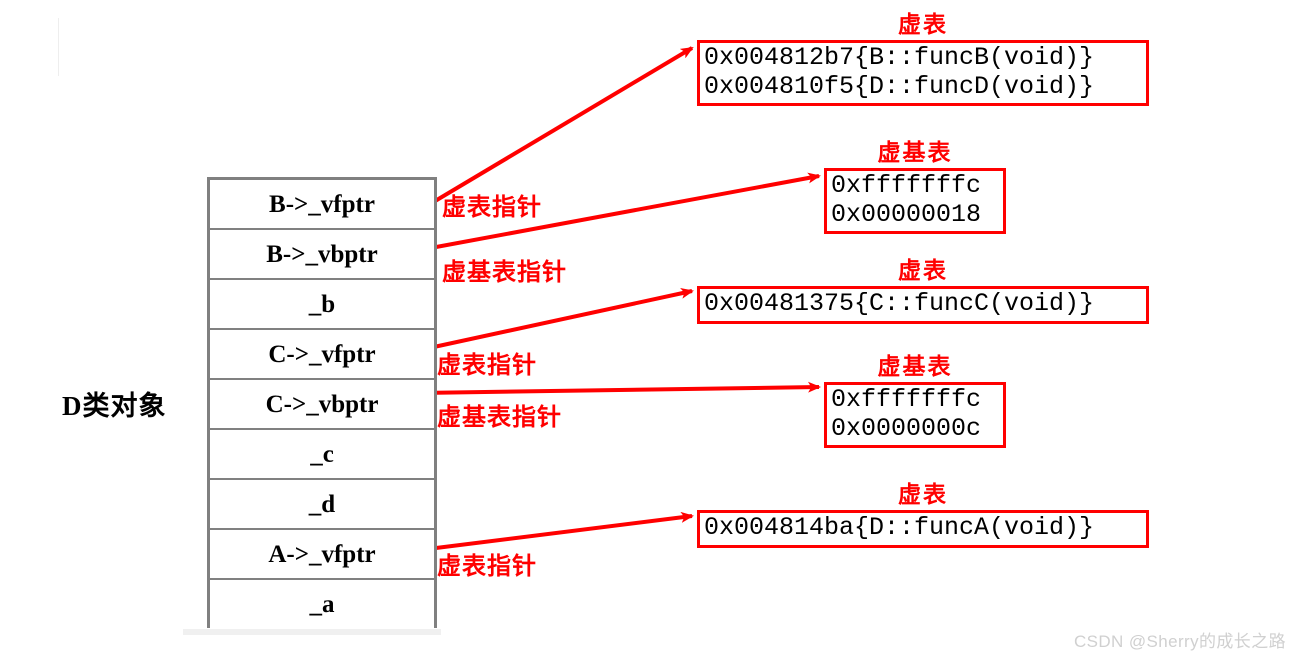  Describe the element at coordinates (499, 417) in the screenshot. I see `pointer-label-c-vbptr: 虚基表指针` at that location.